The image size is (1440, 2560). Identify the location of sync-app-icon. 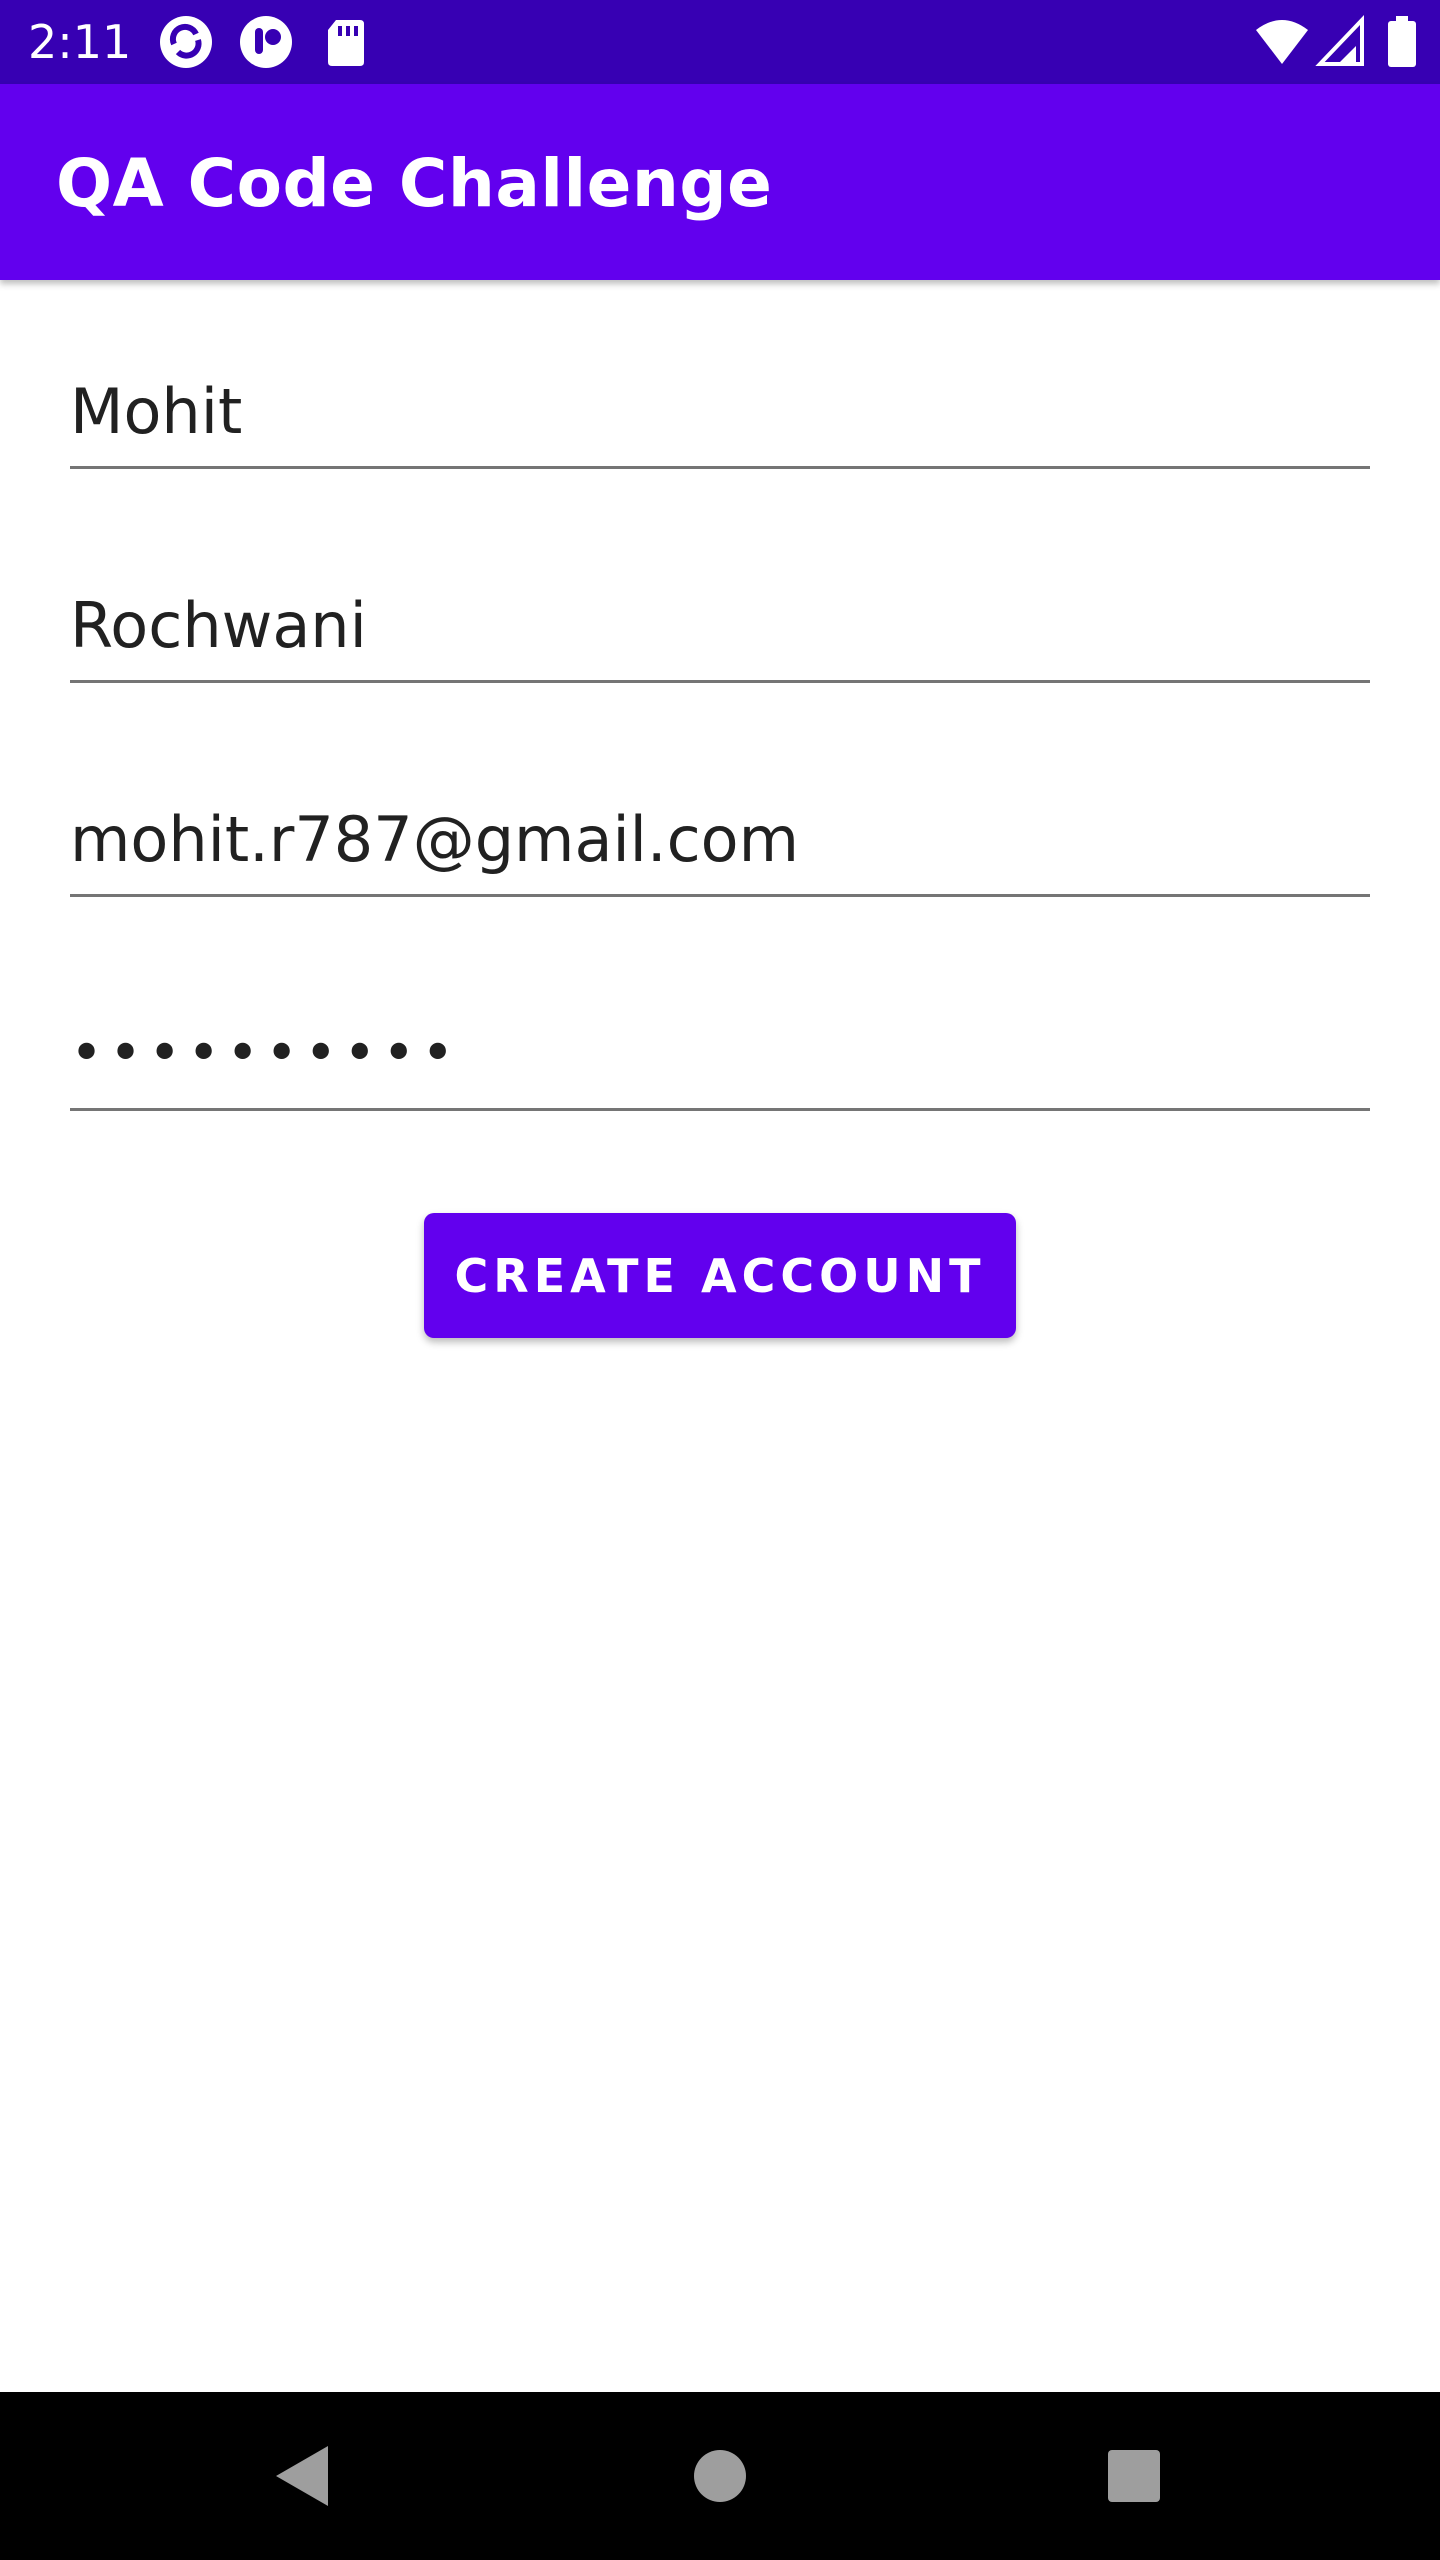
(186, 42).